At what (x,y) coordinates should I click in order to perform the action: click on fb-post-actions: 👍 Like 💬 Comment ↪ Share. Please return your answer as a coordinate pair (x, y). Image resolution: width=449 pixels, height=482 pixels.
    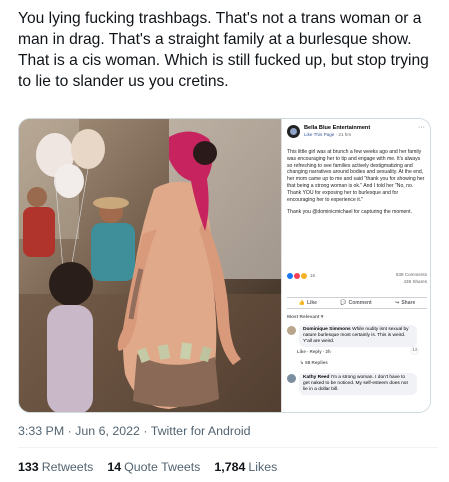
    Looking at the image, I should click on (357, 303).